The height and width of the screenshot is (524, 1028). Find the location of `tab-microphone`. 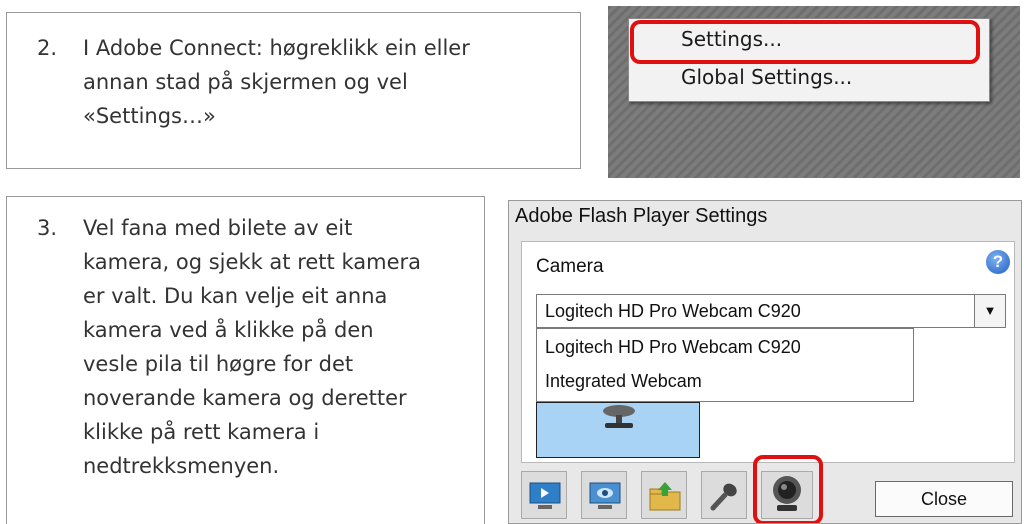

tab-microphone is located at coordinates (724, 495).